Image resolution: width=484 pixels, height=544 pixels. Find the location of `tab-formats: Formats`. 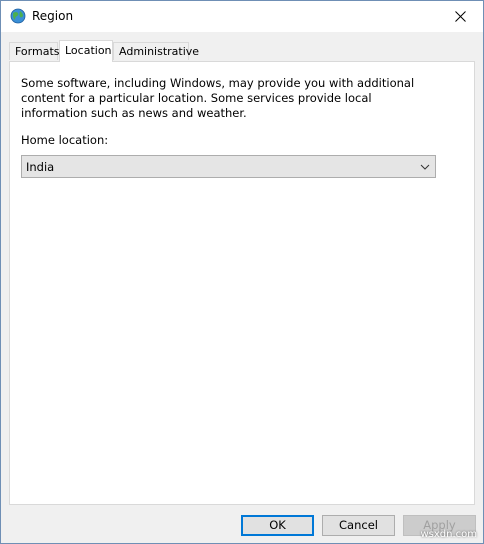

tab-formats: Formats is located at coordinates (34, 51).